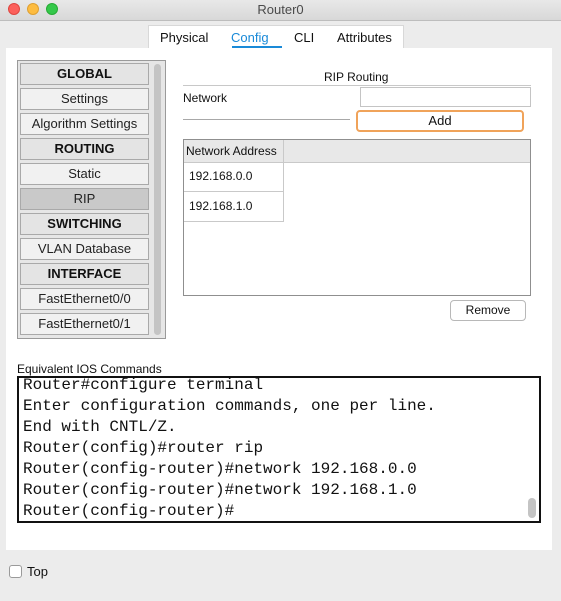 The image size is (561, 601). Describe the element at coordinates (234, 177) in the screenshot. I see `network-list-row: 192.168.0.0` at that location.